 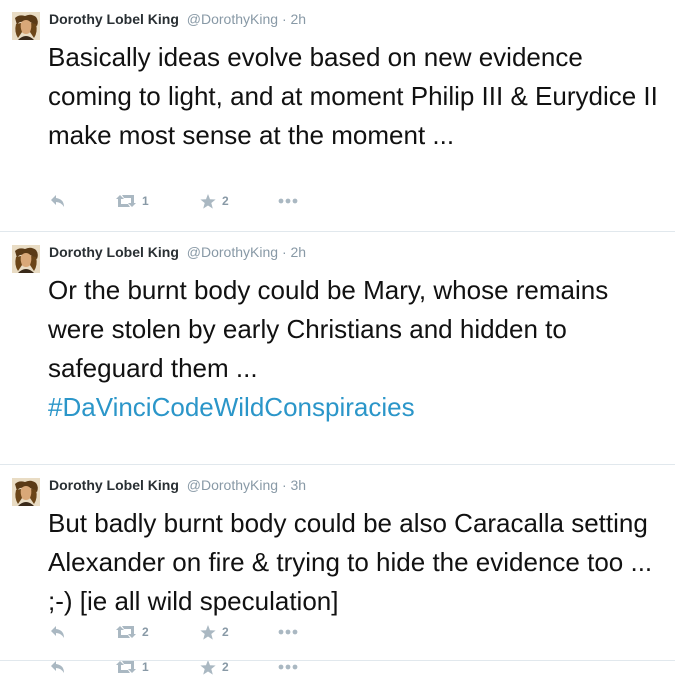 I want to click on hashtag-link: #DaVinciCodeWildConspiracies, so click(x=231, y=407).